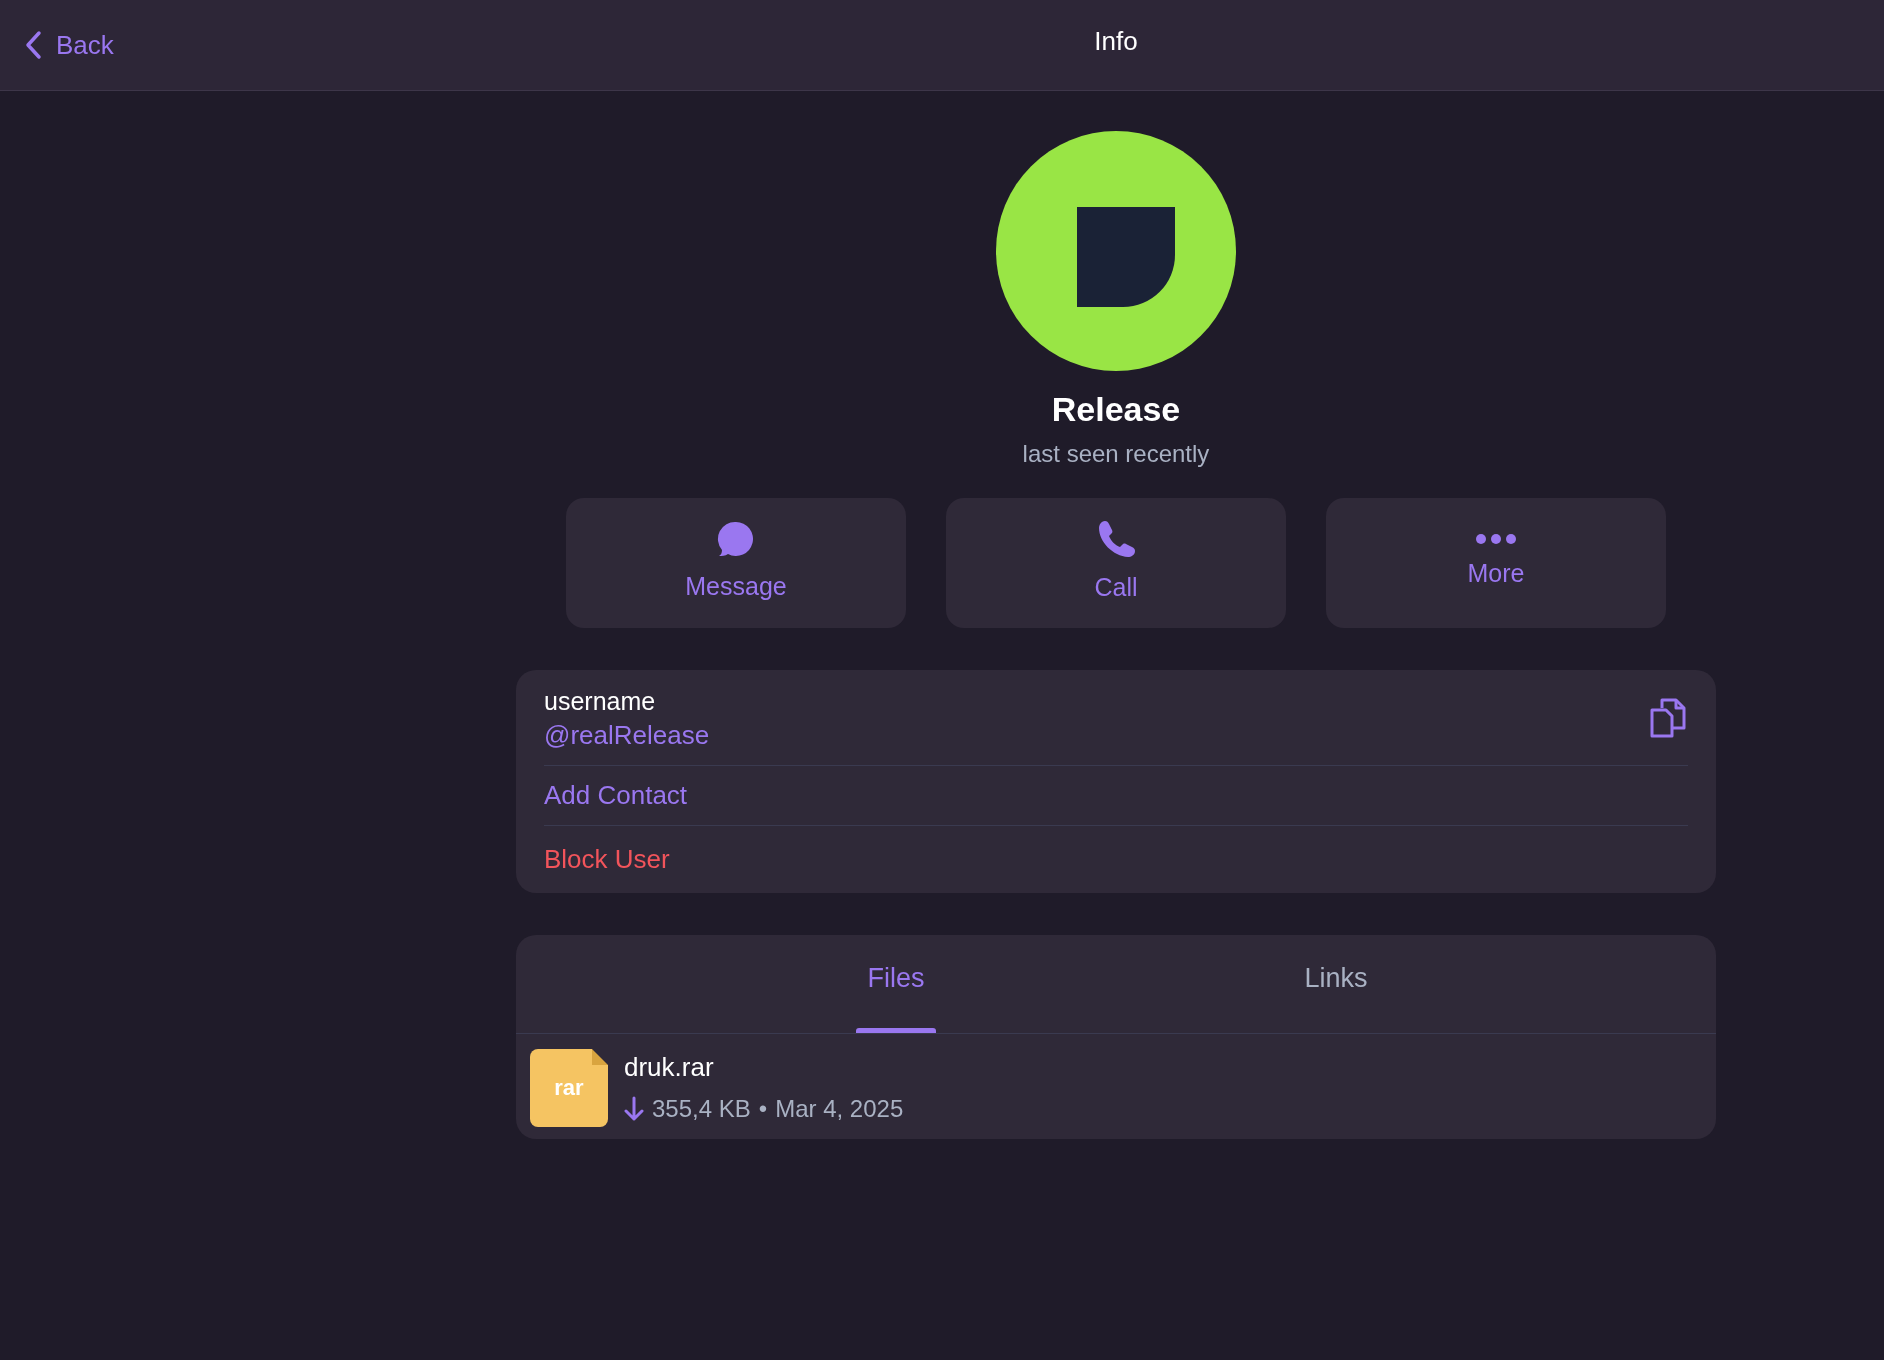  I want to click on message-button: Message, so click(736, 562).